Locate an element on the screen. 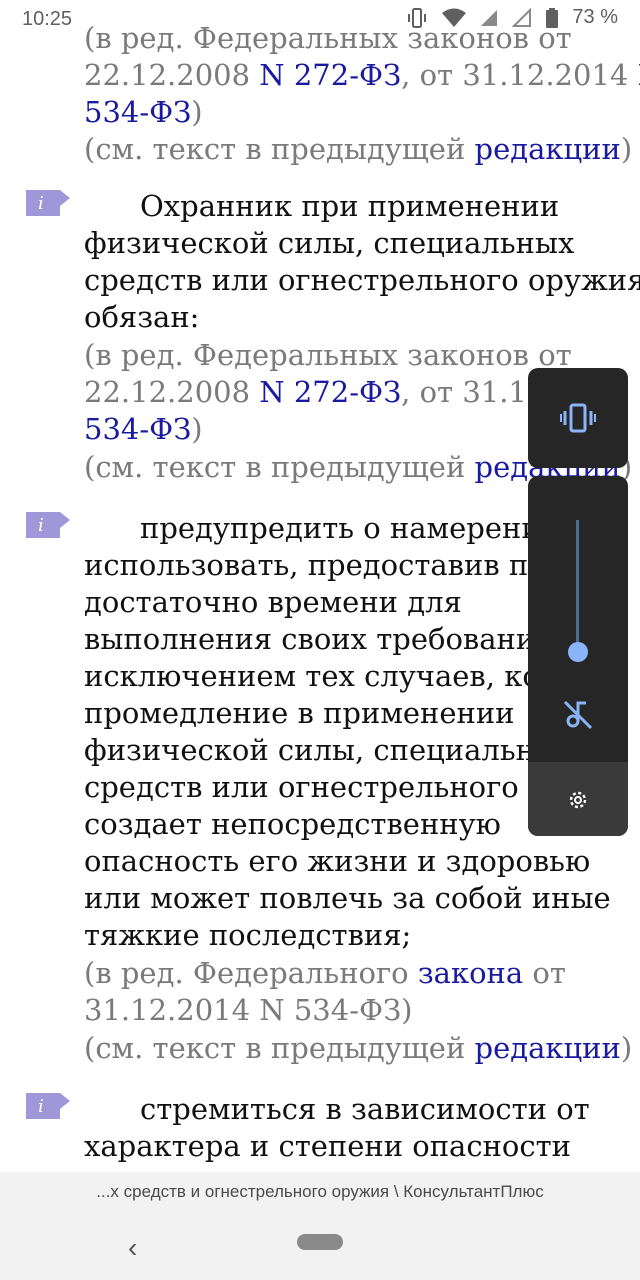 Image resolution: width=640 pixels, height=1280 pixels. no-signal-icon is located at coordinates (522, 17).